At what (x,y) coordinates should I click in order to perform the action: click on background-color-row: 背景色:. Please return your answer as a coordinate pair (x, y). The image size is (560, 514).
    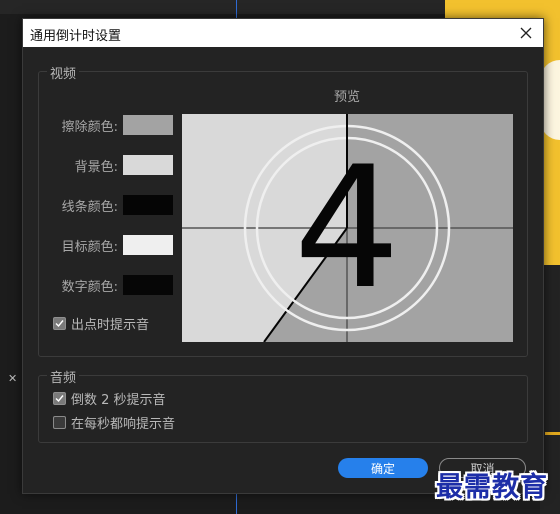
    Looking at the image, I should click on (80, 165).